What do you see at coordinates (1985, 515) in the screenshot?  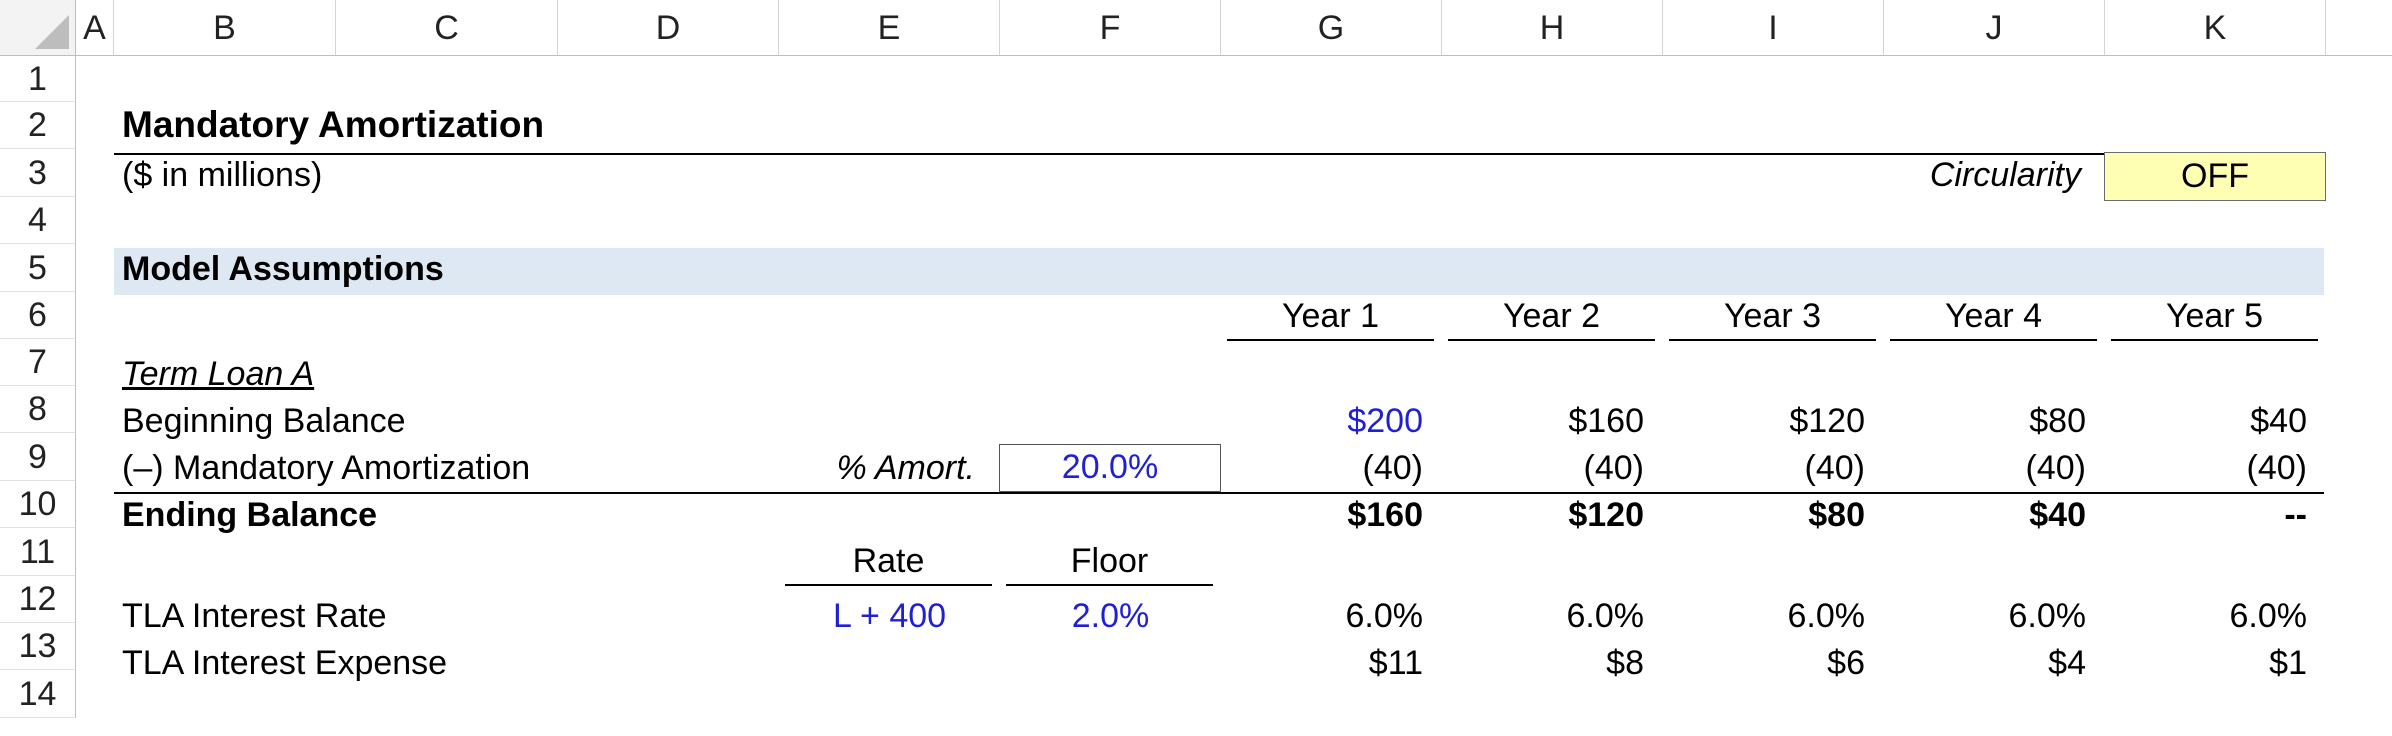 I see `ending-balance-year-4: $40` at bounding box center [1985, 515].